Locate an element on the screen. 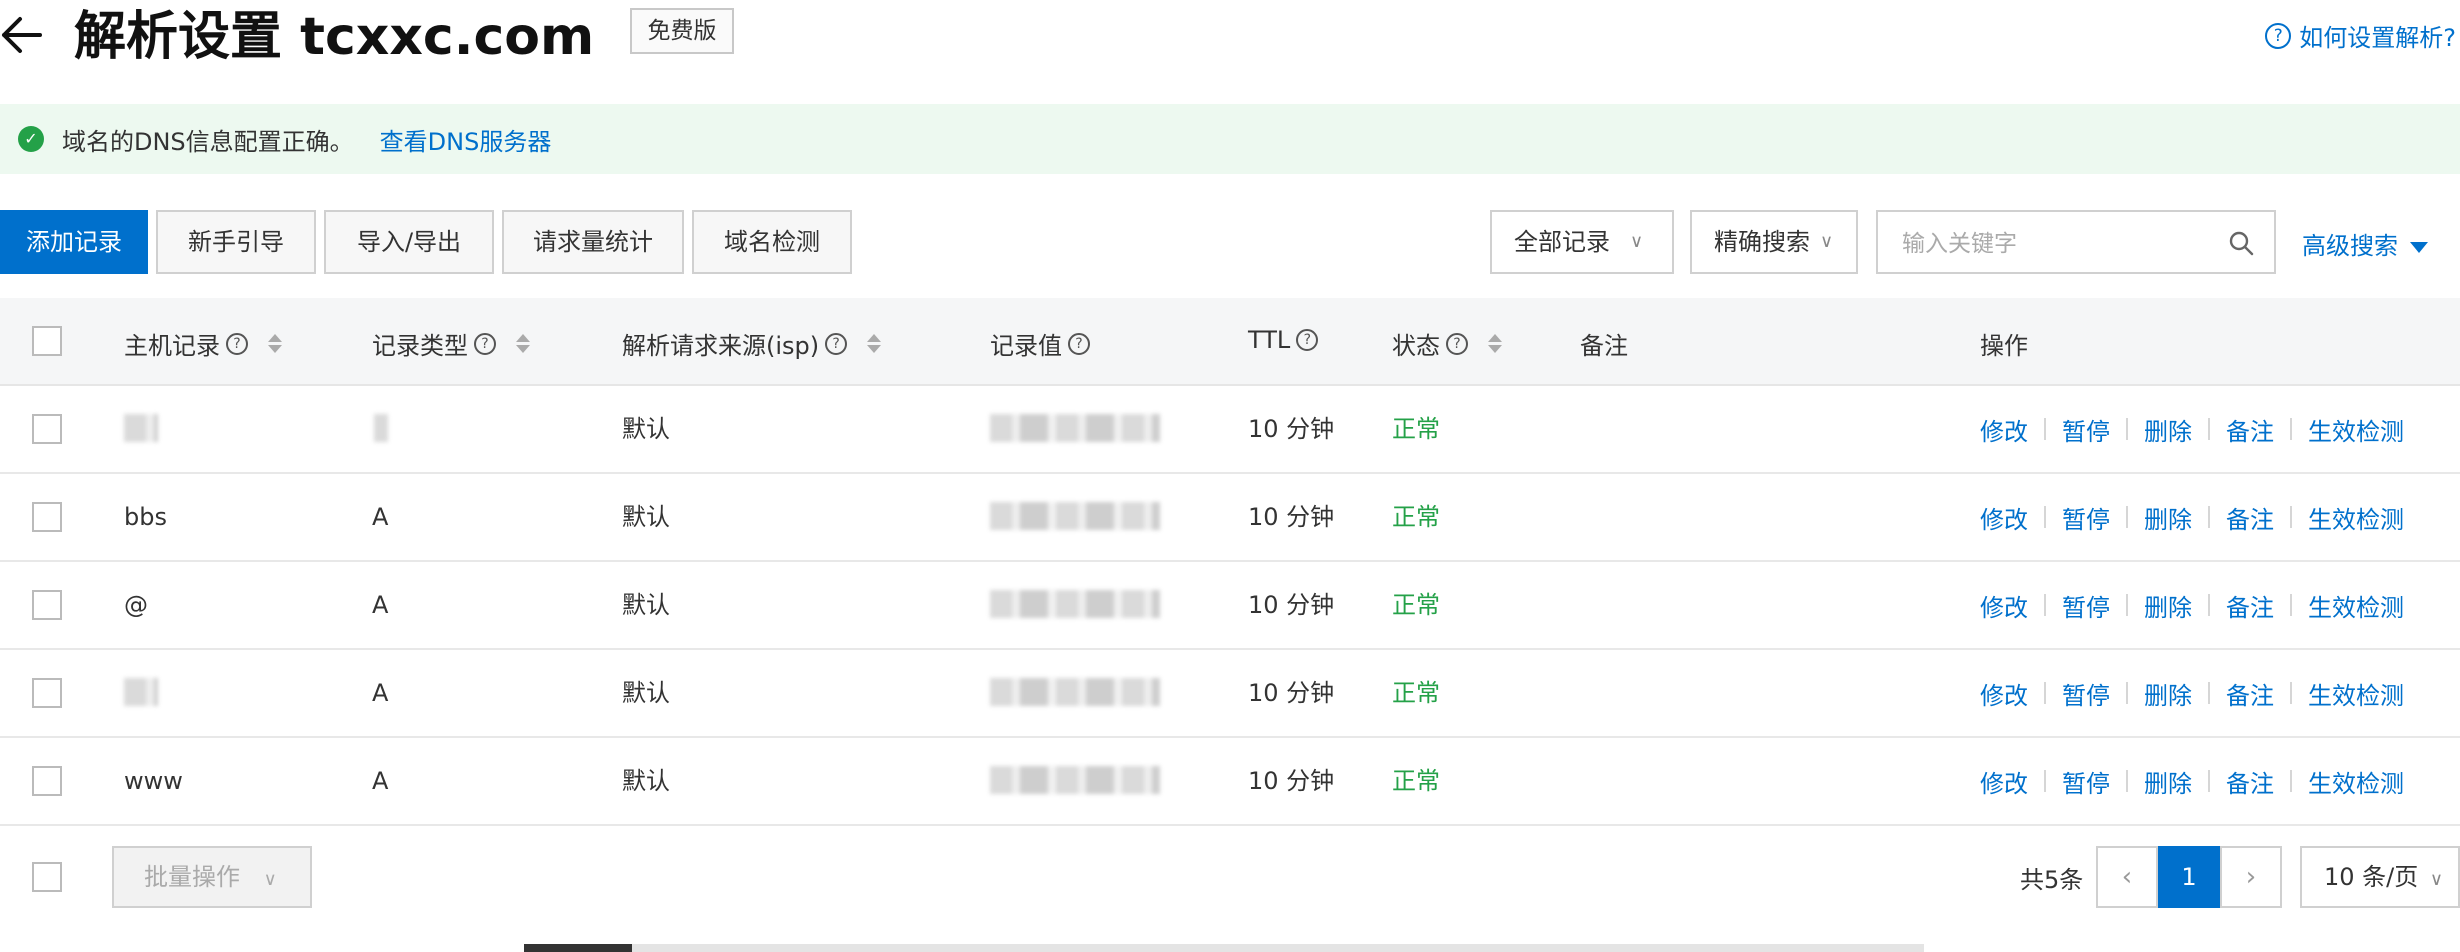  check-circle-icon: ✓ is located at coordinates (31, 139).